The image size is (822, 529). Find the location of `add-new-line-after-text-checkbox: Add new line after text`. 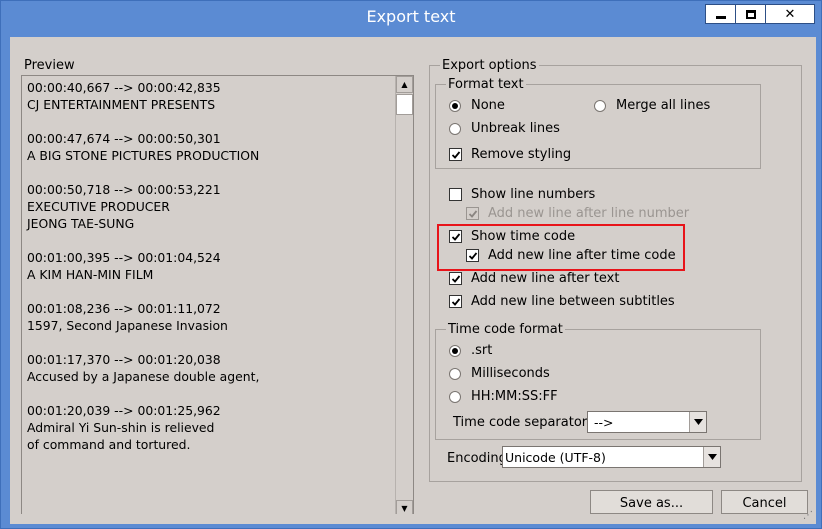

add-new-line-after-text-checkbox: Add new line after text is located at coordinates (534, 278).